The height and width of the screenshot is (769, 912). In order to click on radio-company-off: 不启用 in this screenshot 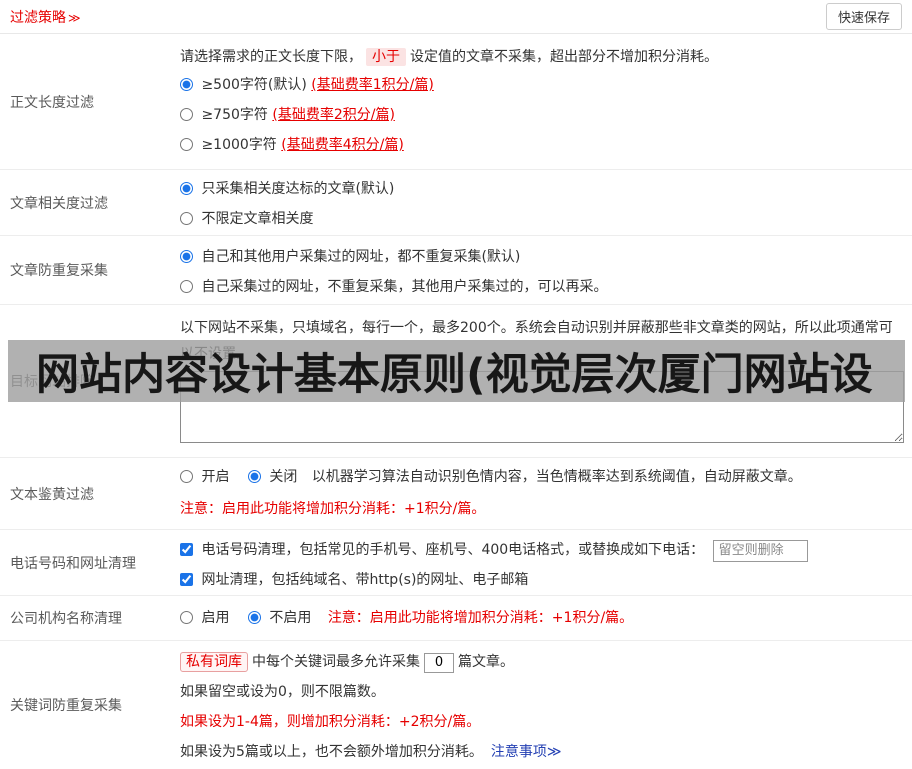, I will do `click(281, 618)`.